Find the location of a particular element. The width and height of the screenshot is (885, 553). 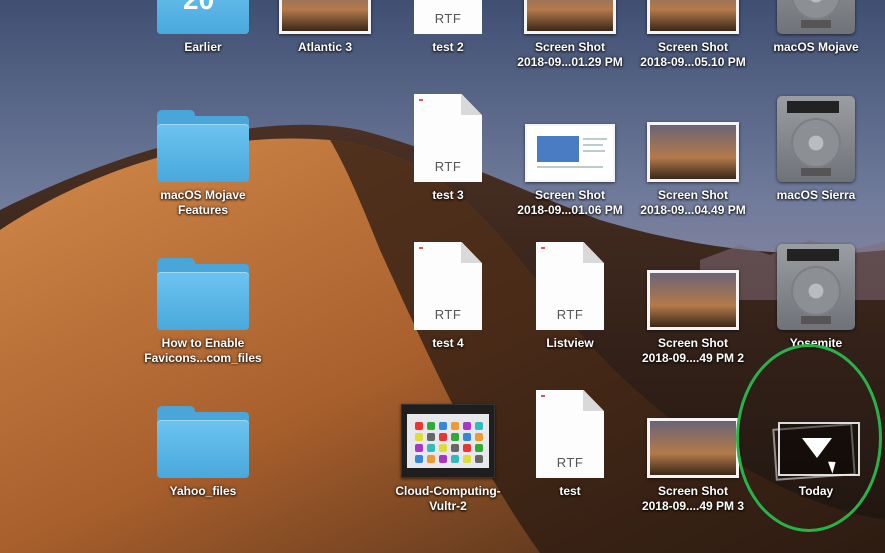

item-label: Listview is located at coordinates (570, 343).